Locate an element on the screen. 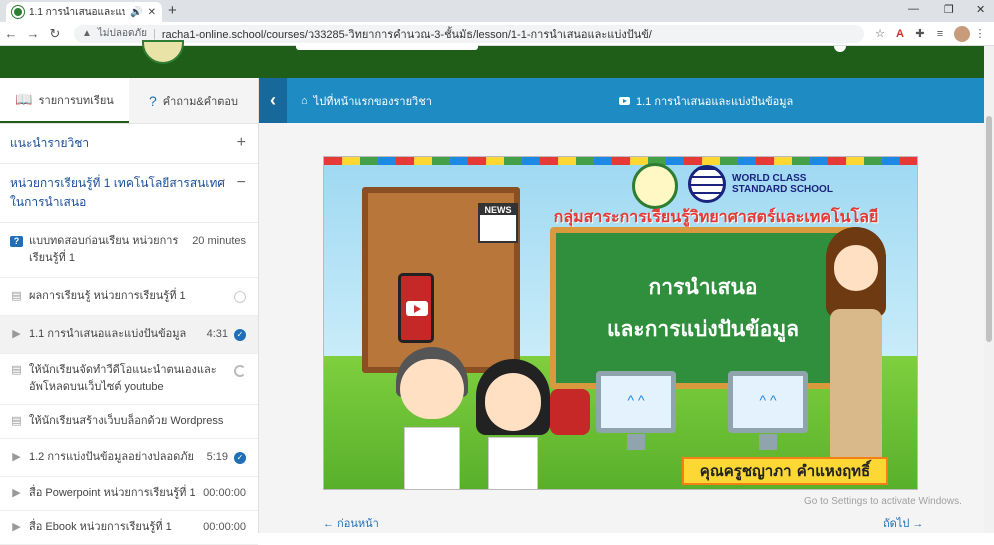 This screenshot has height=545, width=994. maximize-icon: ❐ is located at coordinates (949, 9).